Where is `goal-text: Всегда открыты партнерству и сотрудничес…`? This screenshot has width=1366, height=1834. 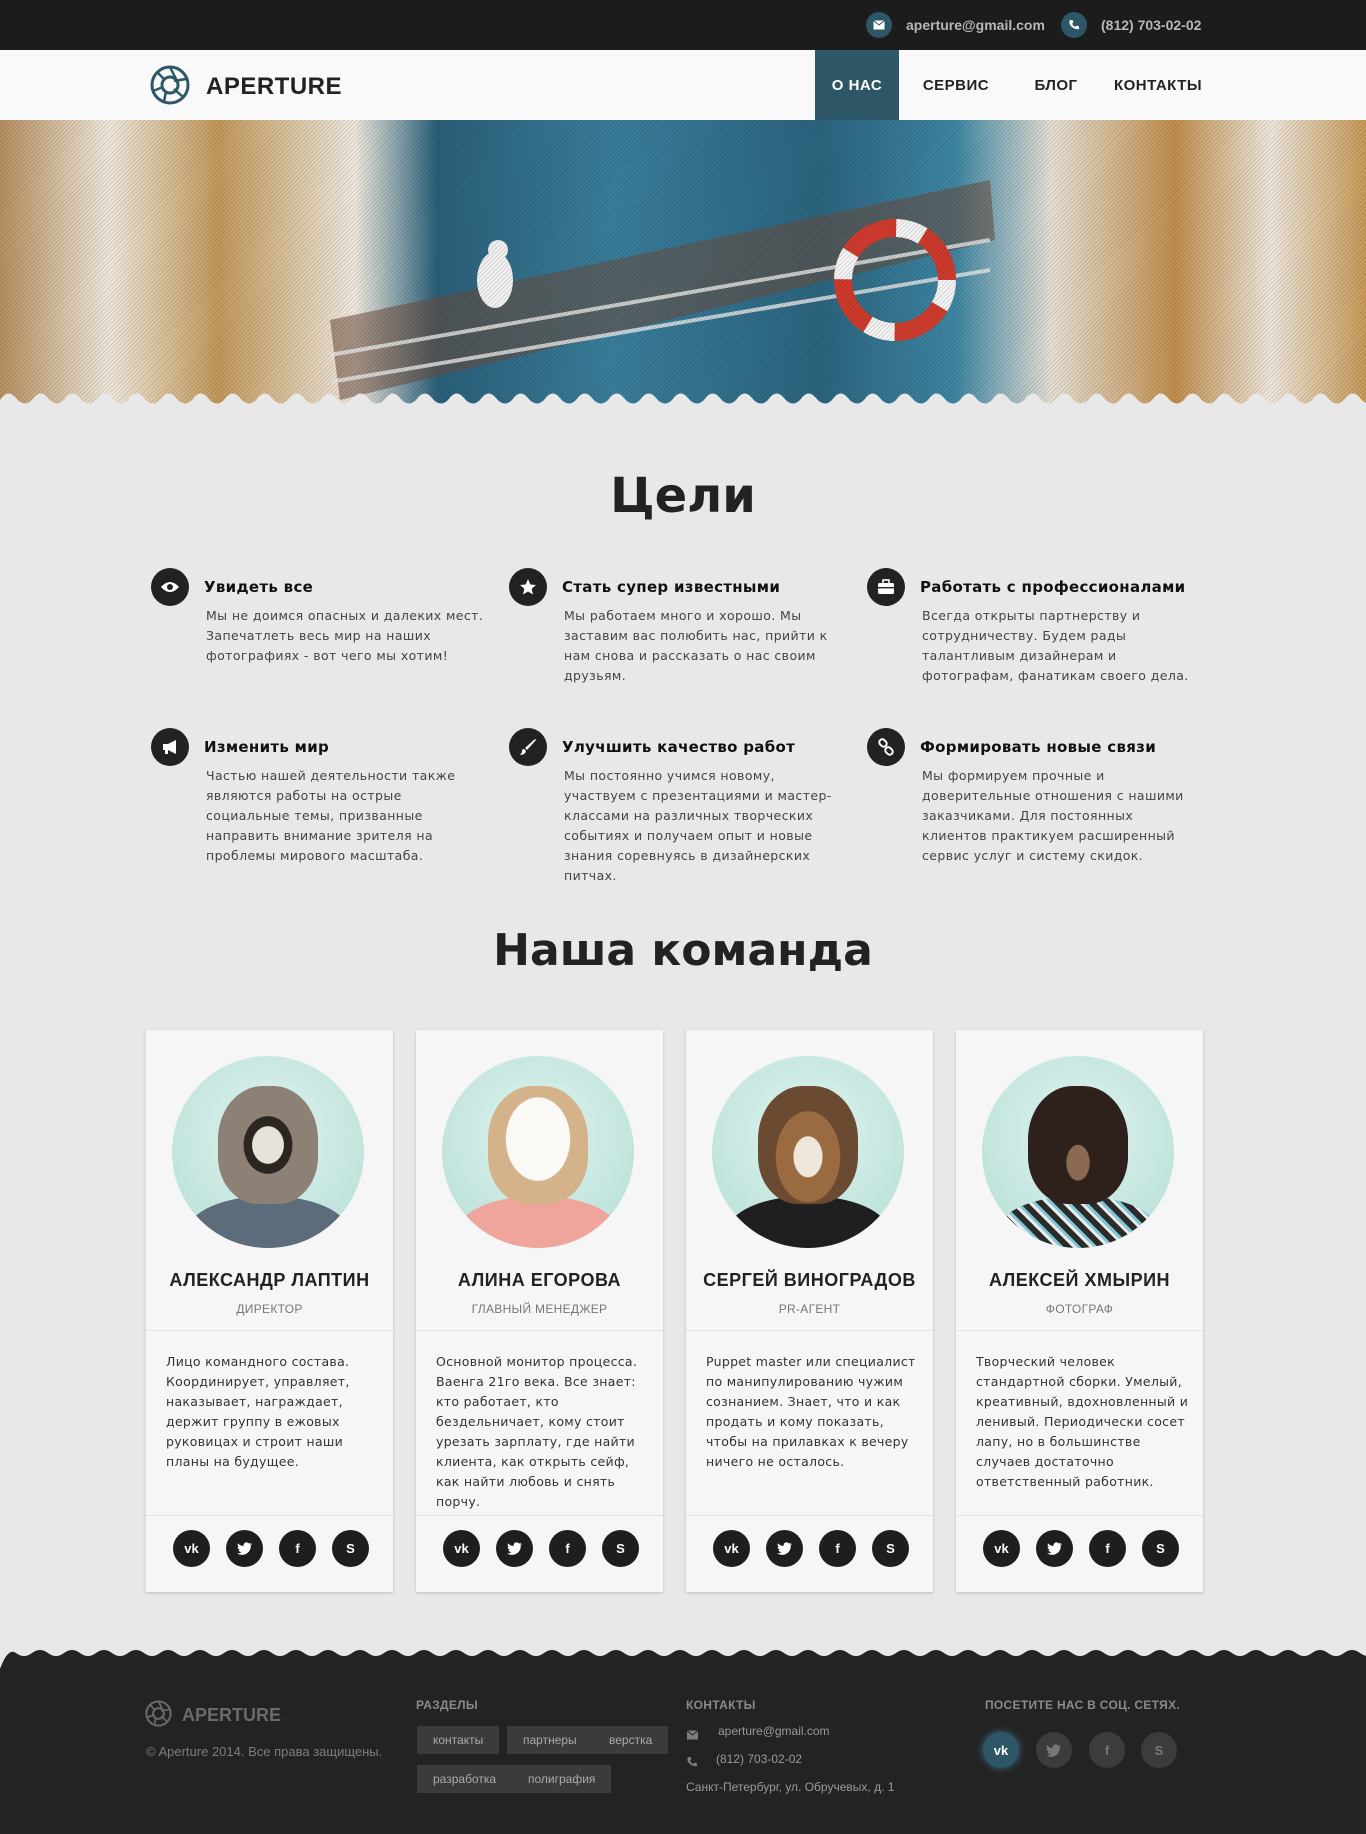
goal-text: Всегда открыты партнерству и сотрудничес… is located at coordinates (1055, 645).